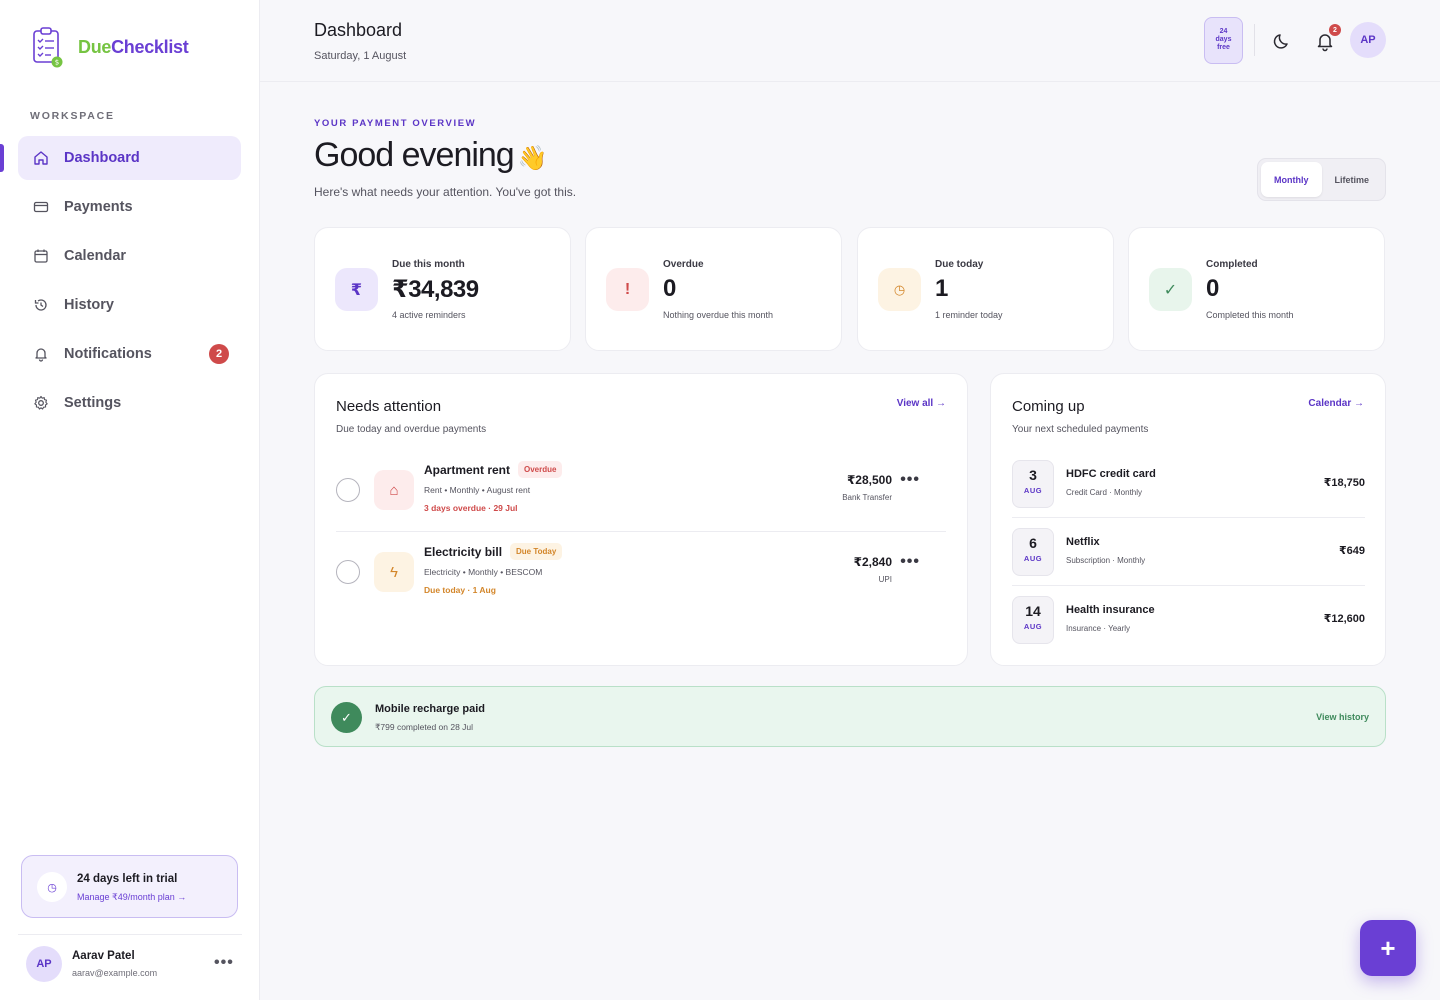 This screenshot has width=1440, height=1000. What do you see at coordinates (93, 403) in the screenshot?
I see `sidebar-item-label: Settings` at bounding box center [93, 403].